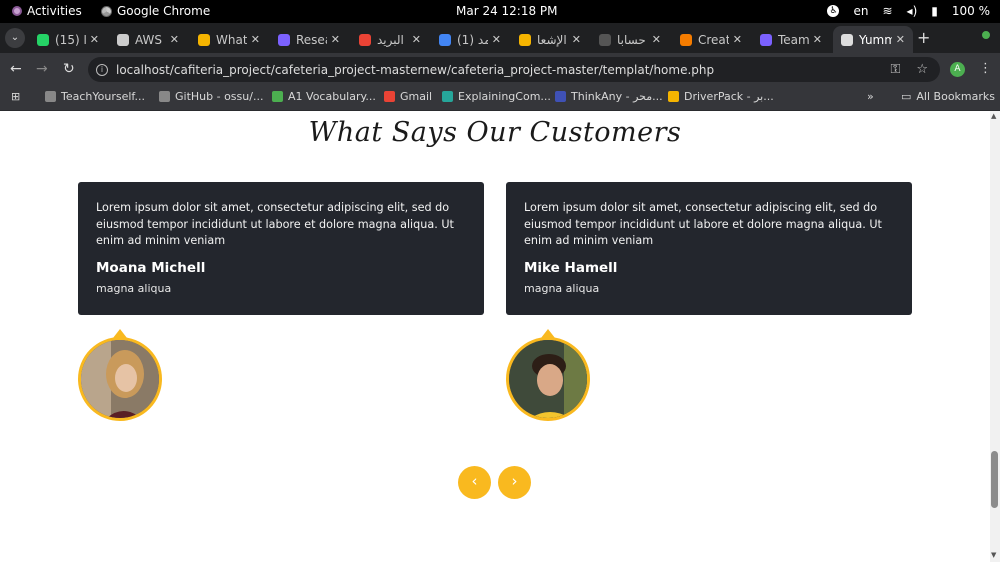 This screenshot has height=562, width=1000. I want to click on browser-tab: الإشعا ✕, so click(550, 39).